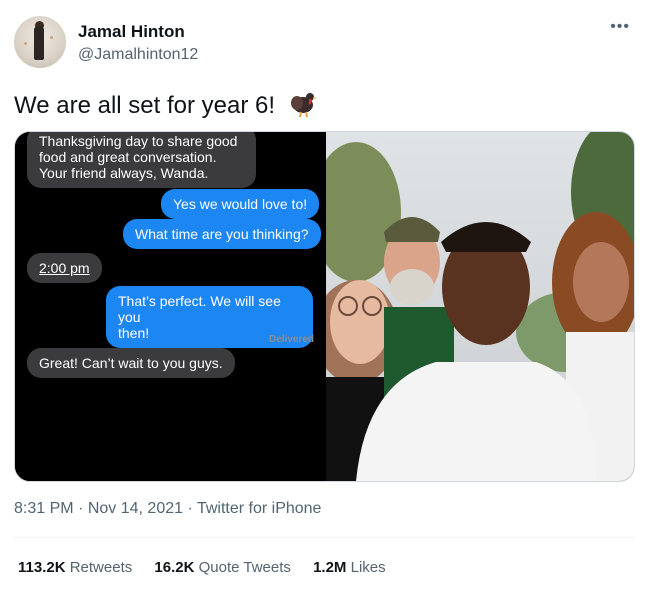 The image size is (648, 594). I want to click on delivered-status: Delivered, so click(292, 339).